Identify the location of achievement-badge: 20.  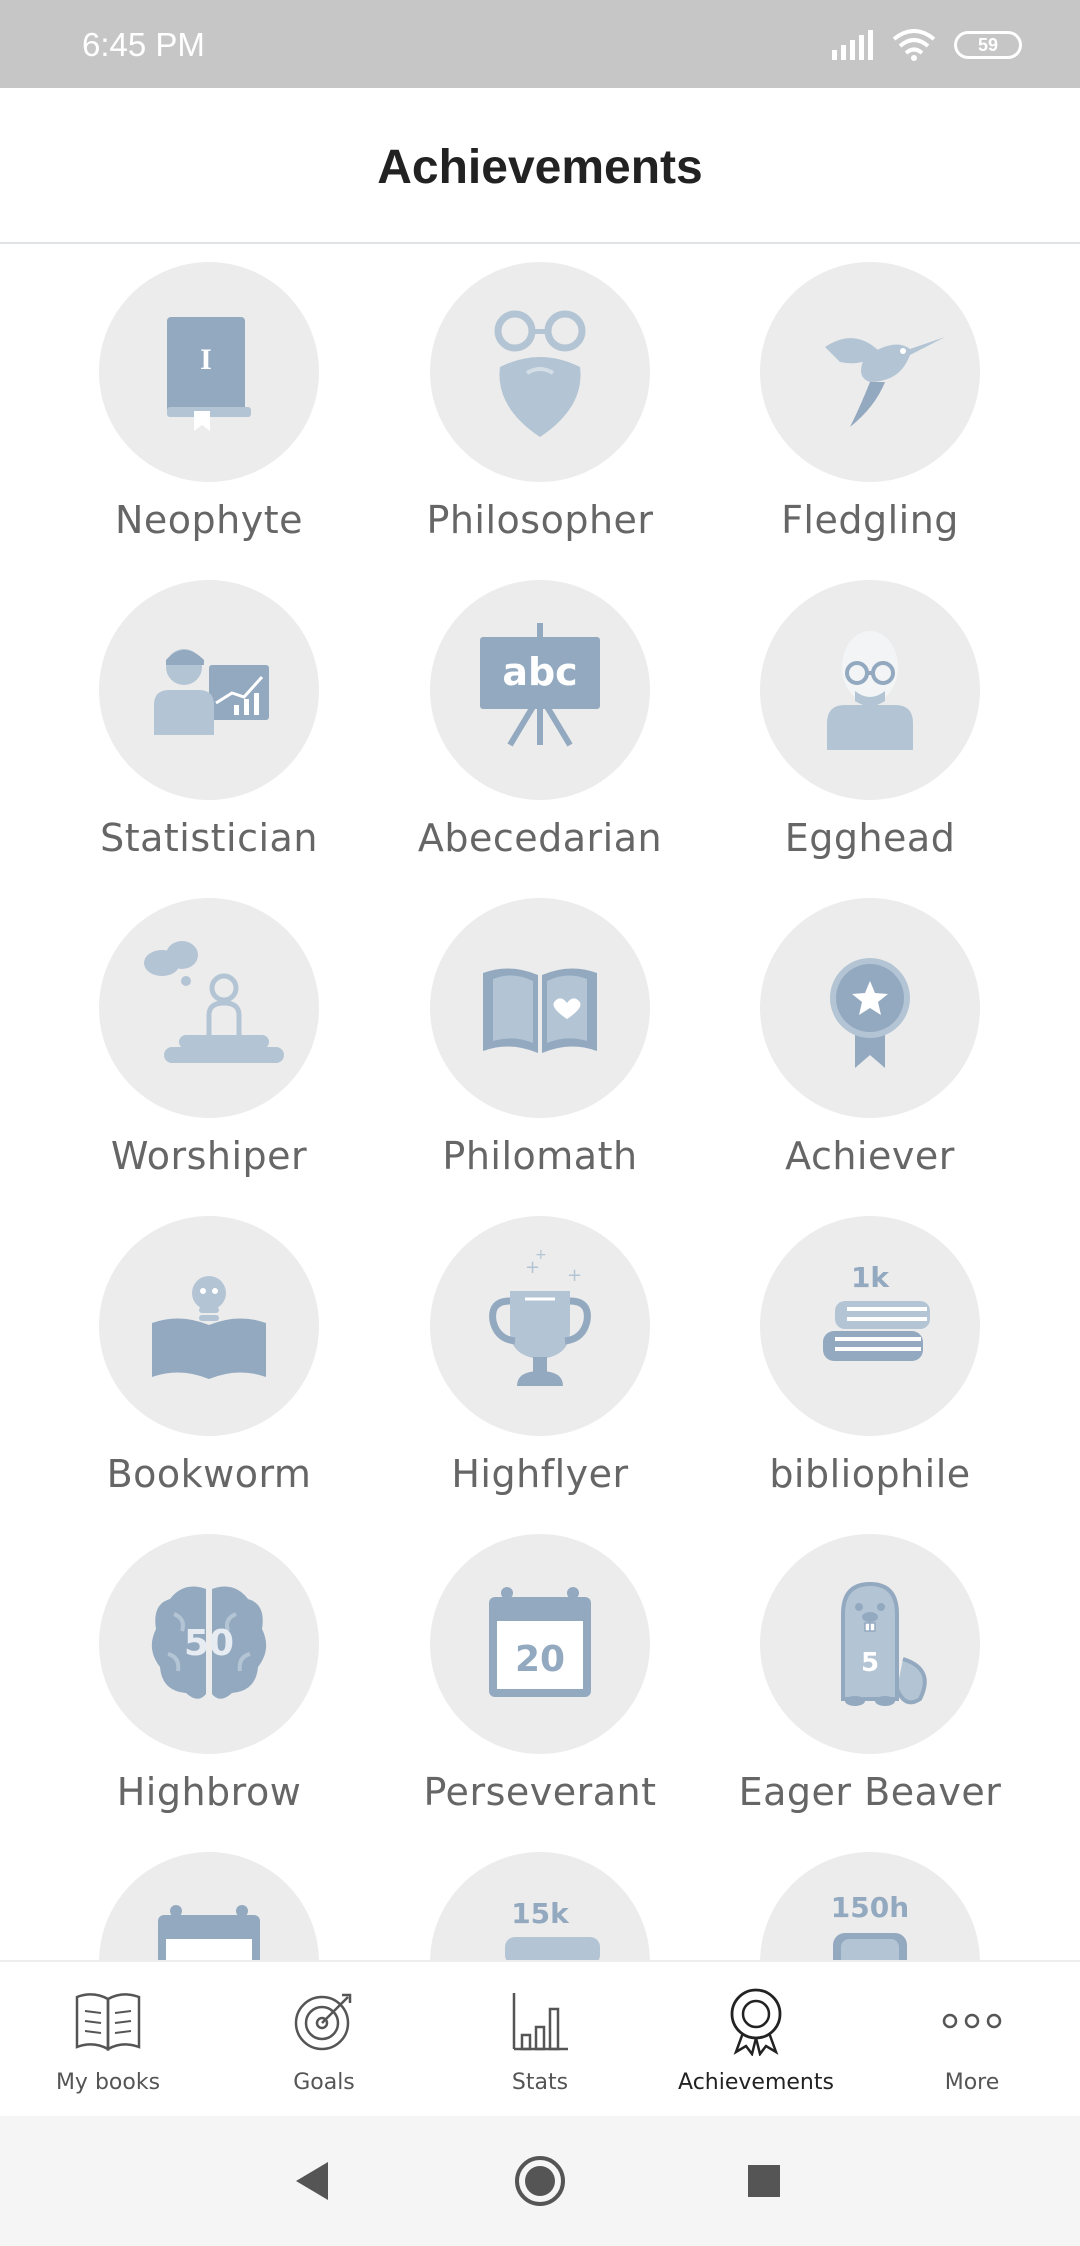
(540, 1644).